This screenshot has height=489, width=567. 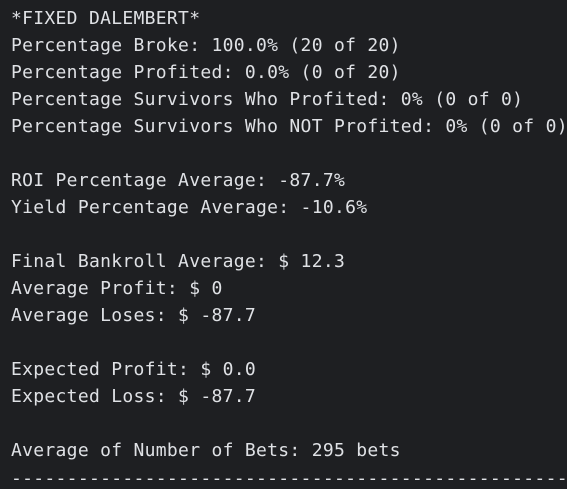 I want to click on roi-average-line: ROI Percentage Average: -87.7%, so click(x=178, y=180).